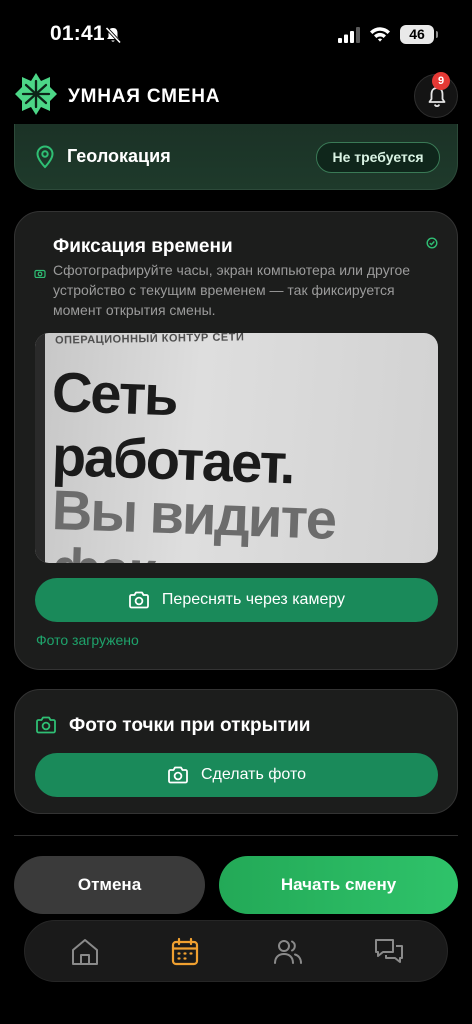  What do you see at coordinates (253, 599) in the screenshot?
I see `retake-photo-label: Переснять через камеру` at bounding box center [253, 599].